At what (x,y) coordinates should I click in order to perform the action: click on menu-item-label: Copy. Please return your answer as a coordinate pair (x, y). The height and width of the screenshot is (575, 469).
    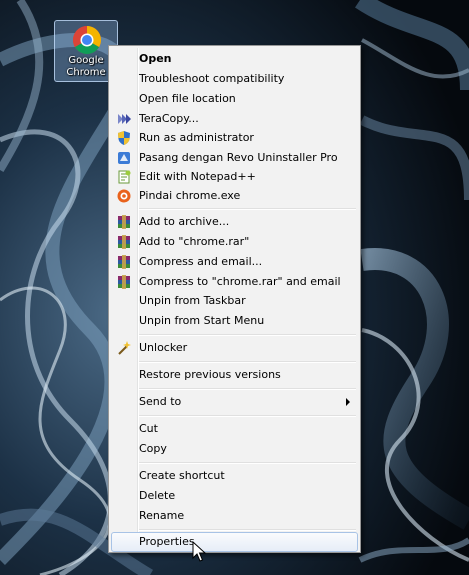
    Looking at the image, I should click on (153, 448).